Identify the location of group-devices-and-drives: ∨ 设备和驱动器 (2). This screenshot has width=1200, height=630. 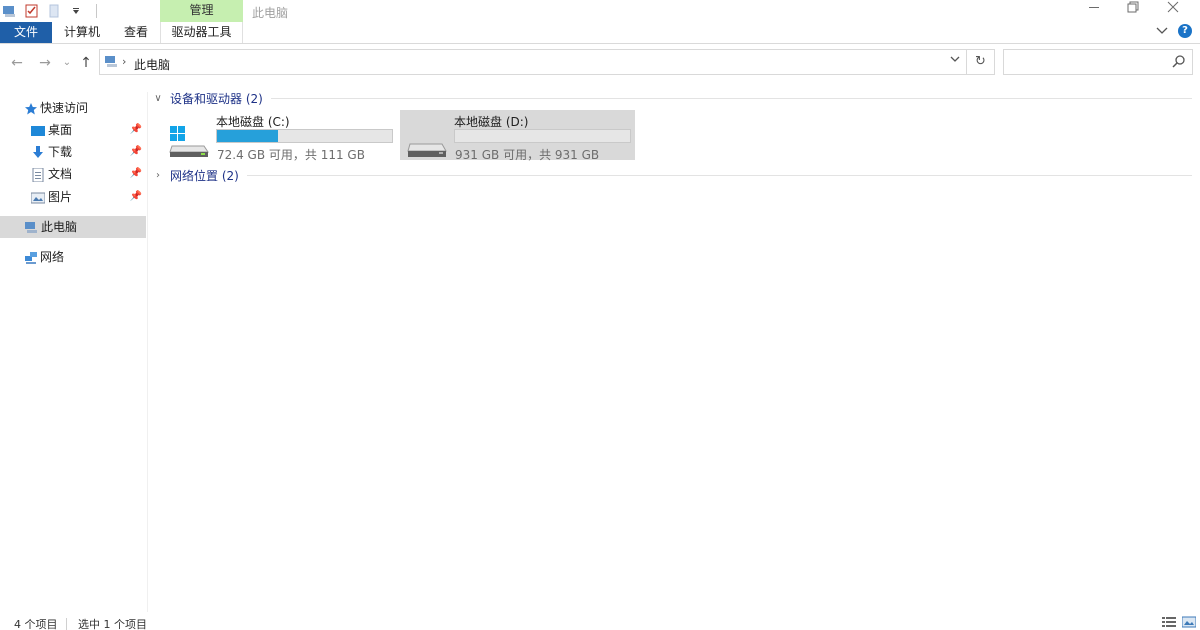
(671, 98).